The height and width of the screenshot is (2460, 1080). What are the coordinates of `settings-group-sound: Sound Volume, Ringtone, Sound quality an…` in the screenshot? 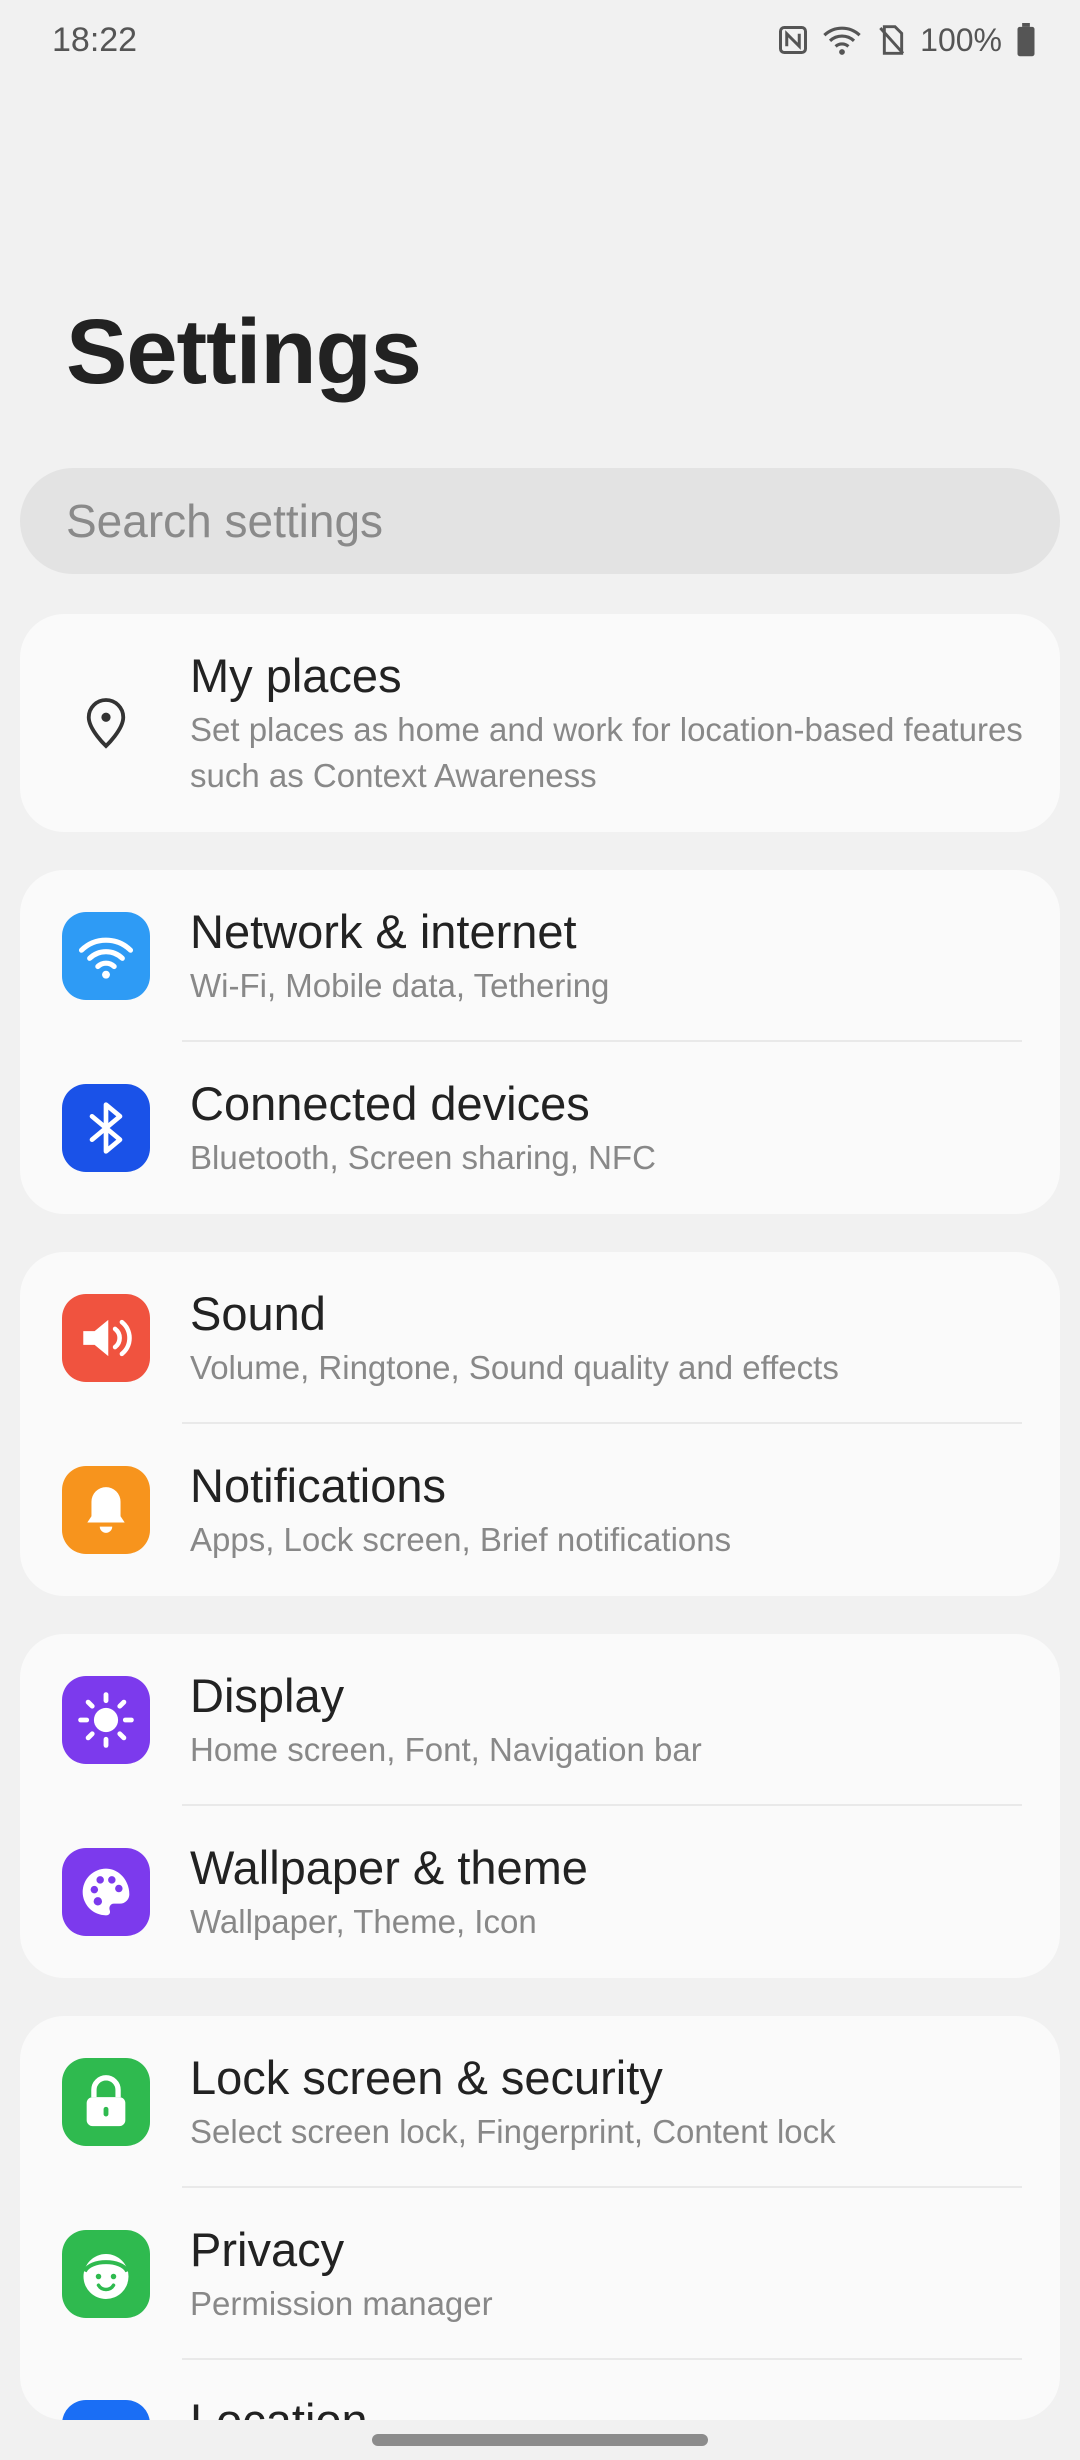 It's located at (540, 1424).